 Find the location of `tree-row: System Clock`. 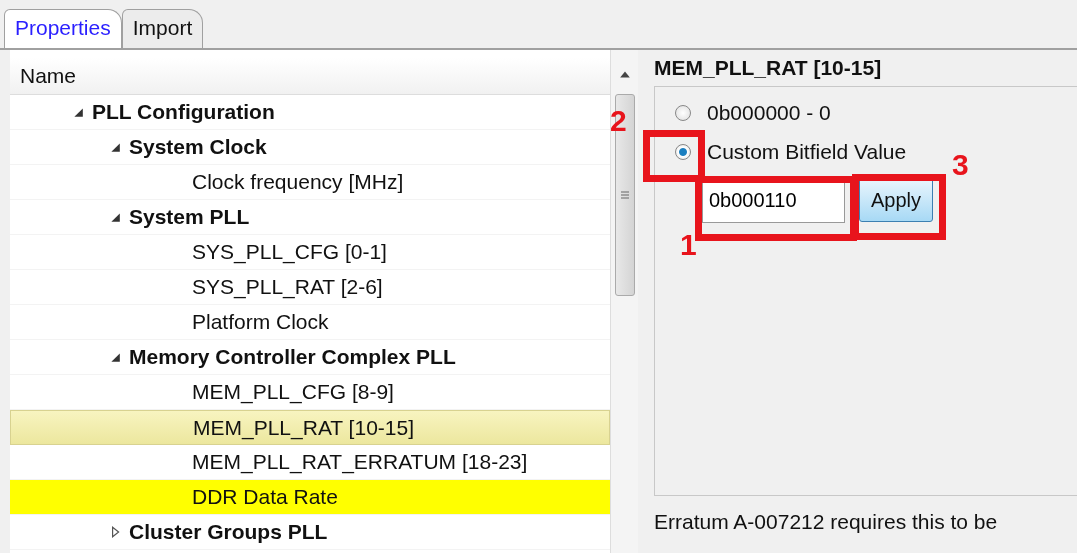

tree-row: System Clock is located at coordinates (310, 147).